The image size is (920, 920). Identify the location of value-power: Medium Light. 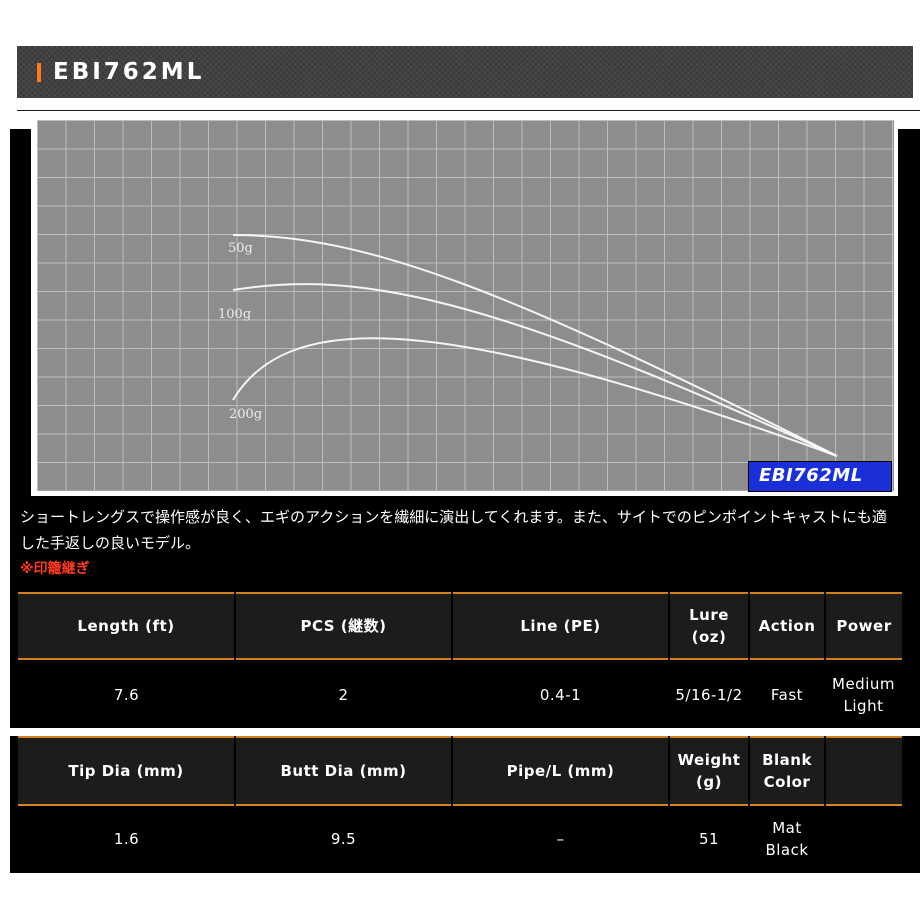
(863, 694).